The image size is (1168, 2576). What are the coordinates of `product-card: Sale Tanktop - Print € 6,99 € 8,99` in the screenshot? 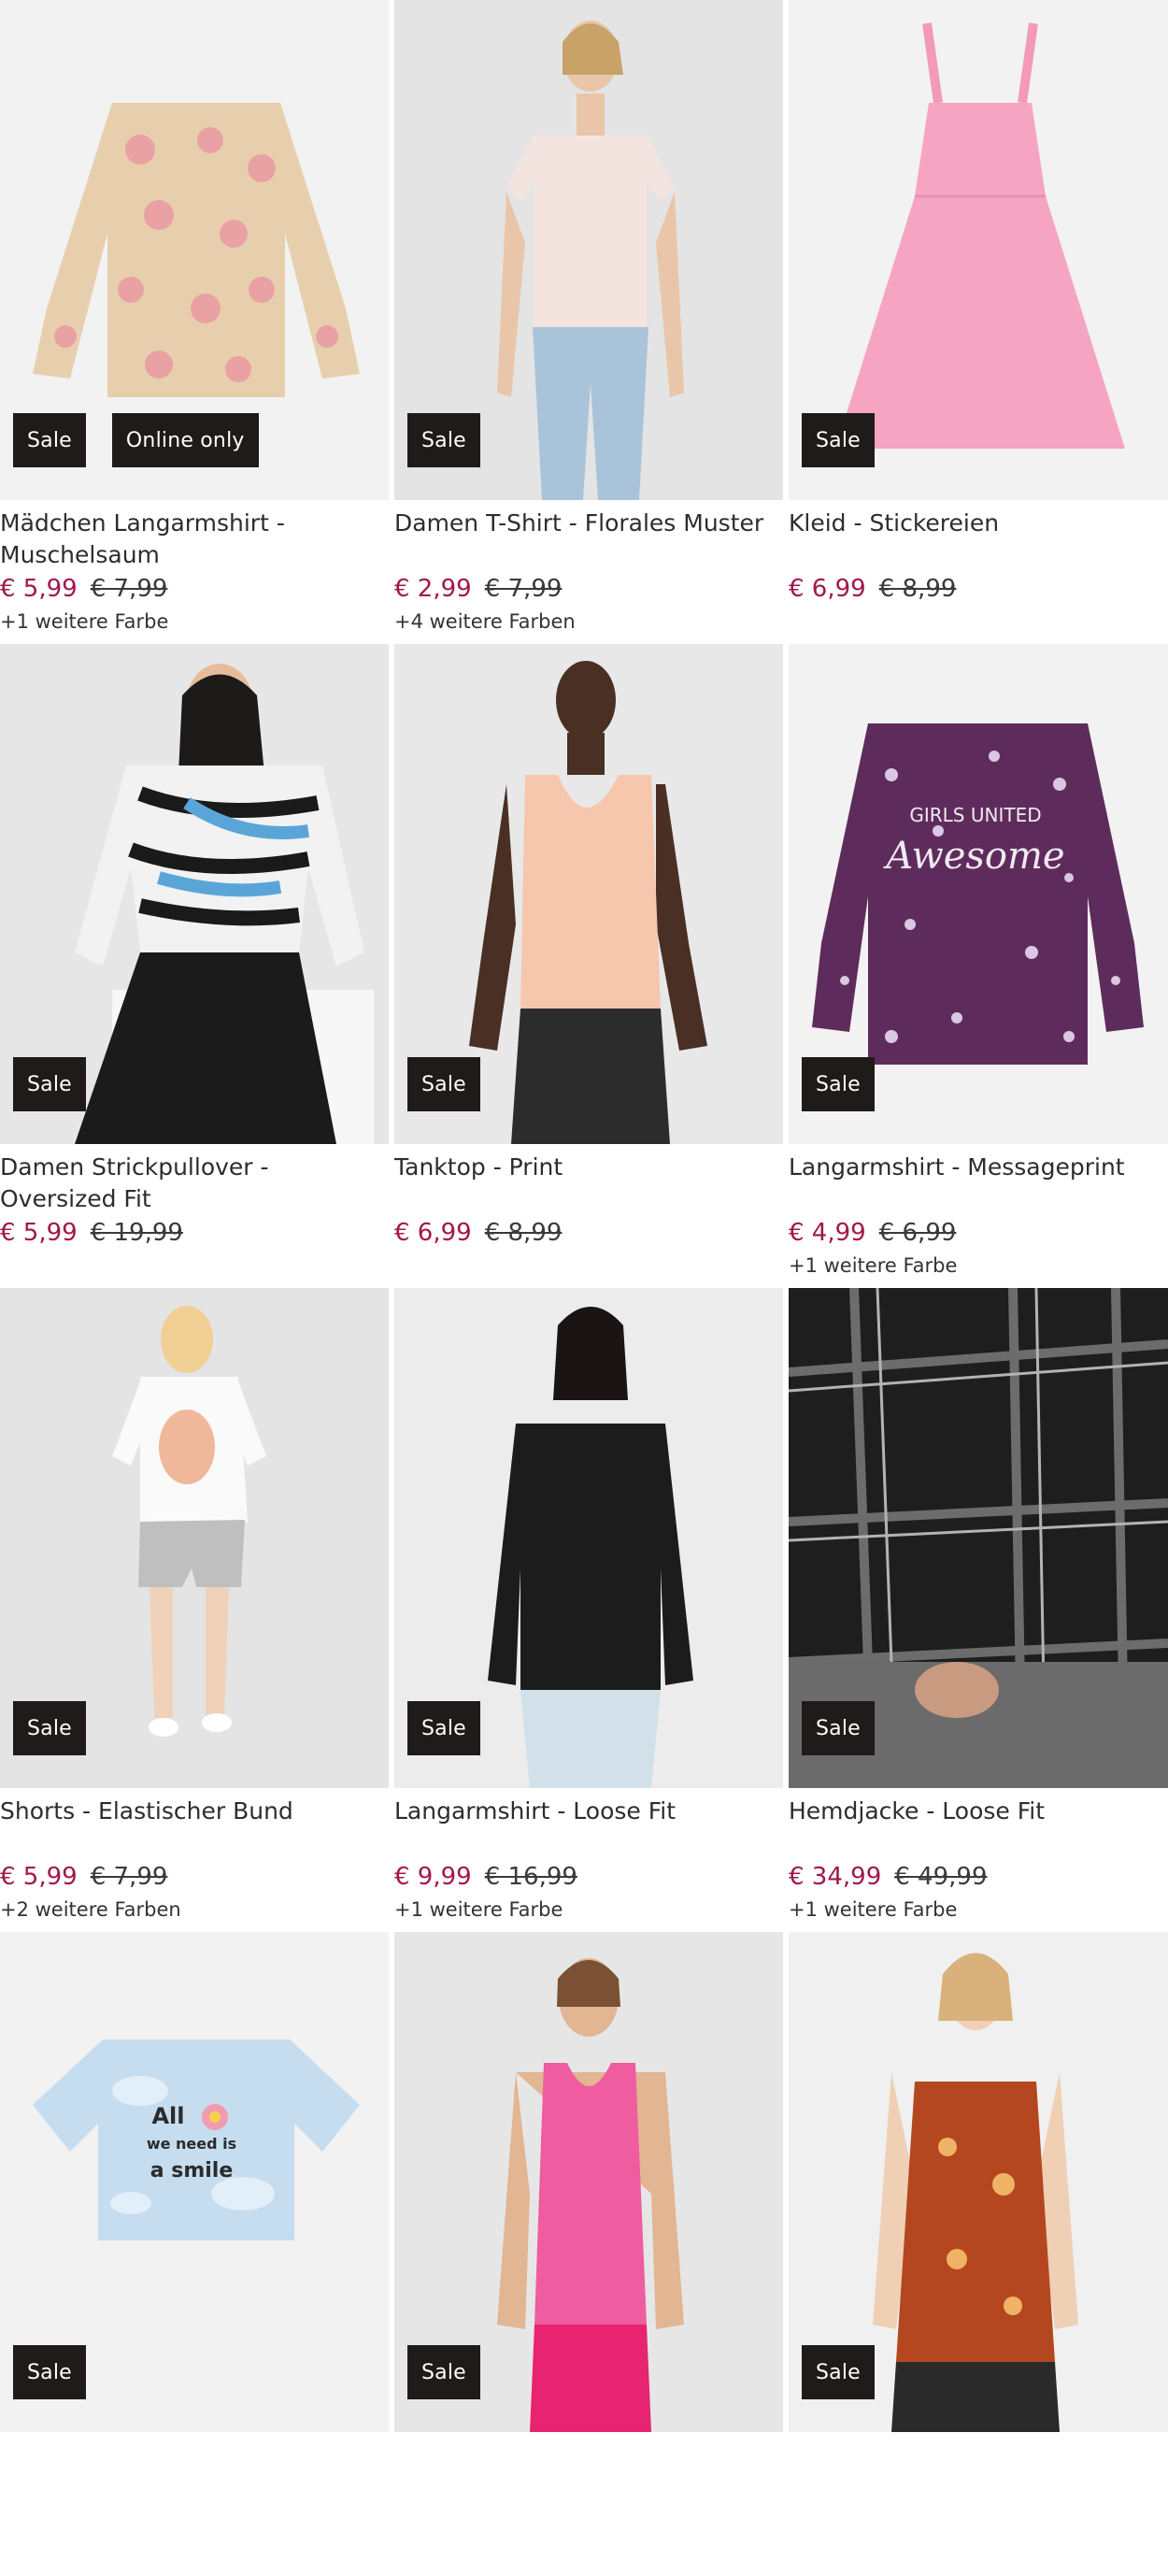 It's located at (588, 966).